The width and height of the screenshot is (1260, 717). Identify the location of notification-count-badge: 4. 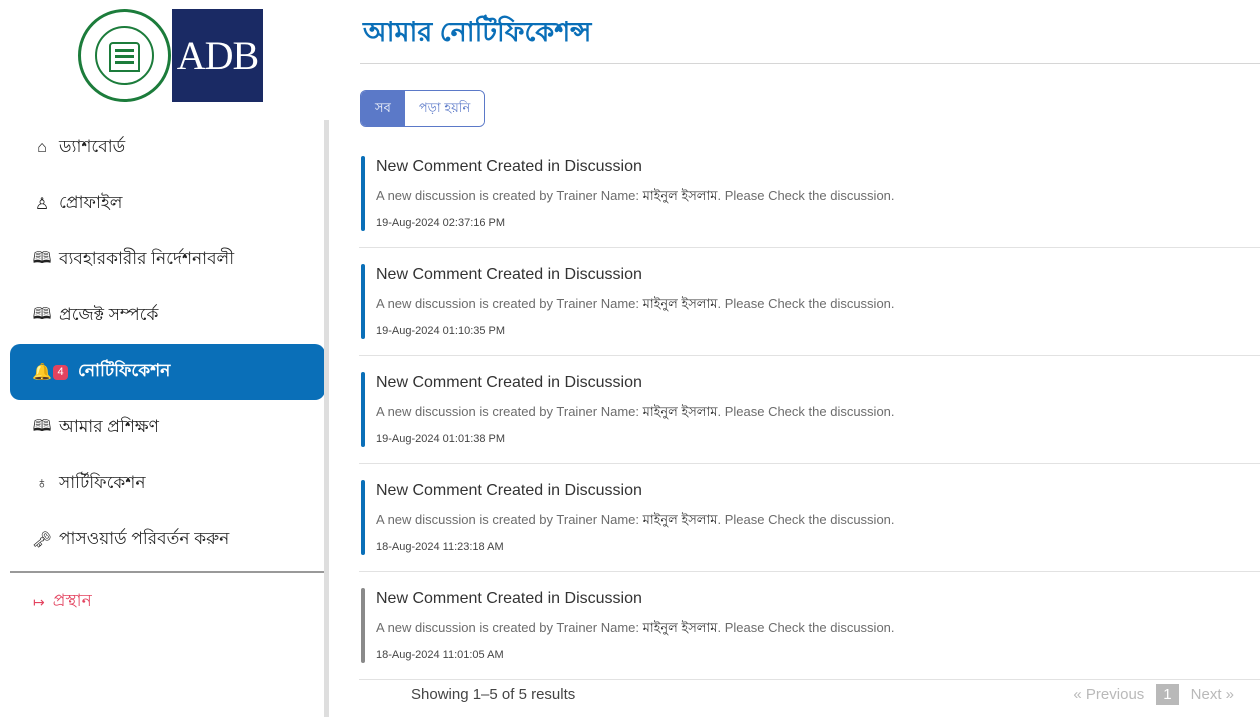
(60, 372).